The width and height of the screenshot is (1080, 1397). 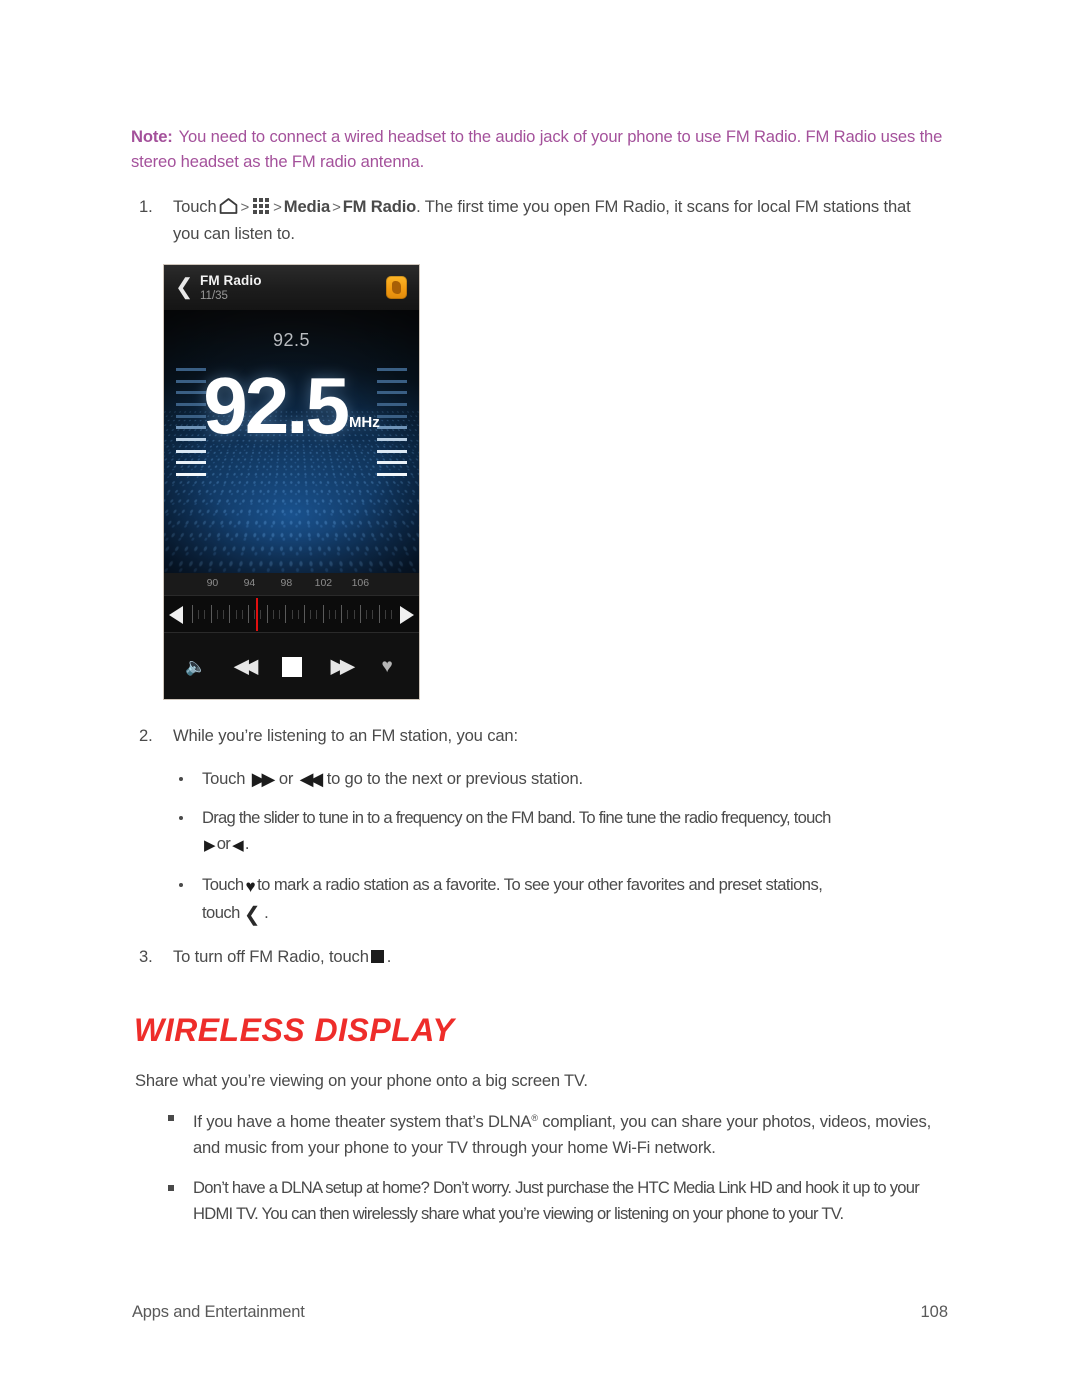 What do you see at coordinates (286, 778) in the screenshot?
I see `bullet-1-mid: or` at bounding box center [286, 778].